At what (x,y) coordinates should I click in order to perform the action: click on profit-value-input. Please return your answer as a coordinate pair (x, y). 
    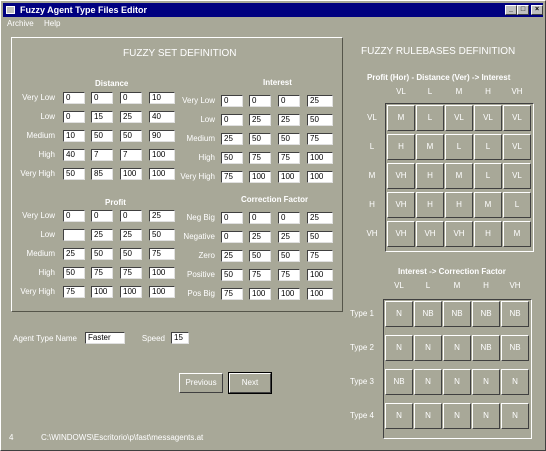
    Looking at the image, I should click on (74, 235).